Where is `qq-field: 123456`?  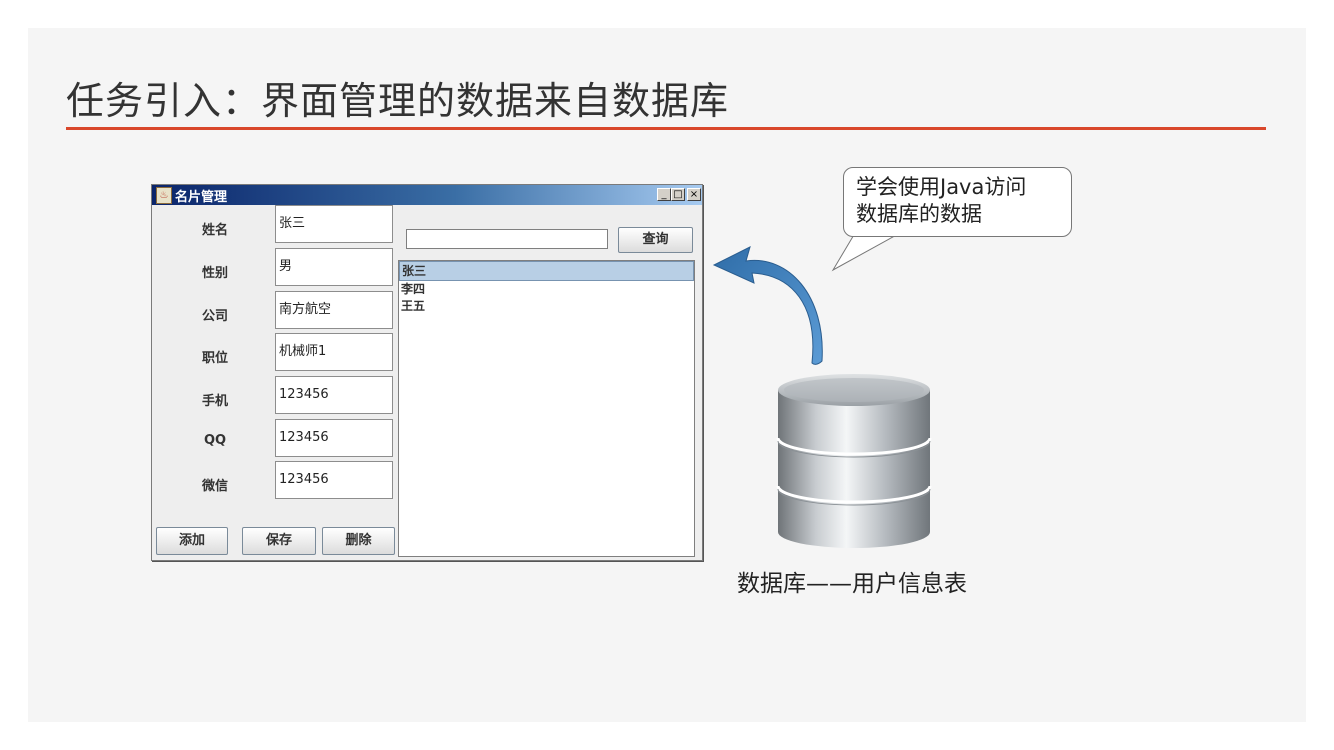
qq-field: 123456 is located at coordinates (334, 438).